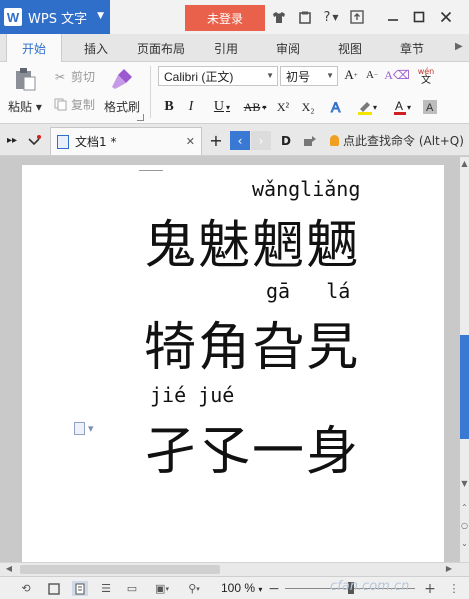 The width and height of the screenshot is (469, 599). What do you see at coordinates (252, 348) in the screenshot?
I see `ruby-text: 犄角旮旯` at bounding box center [252, 348].